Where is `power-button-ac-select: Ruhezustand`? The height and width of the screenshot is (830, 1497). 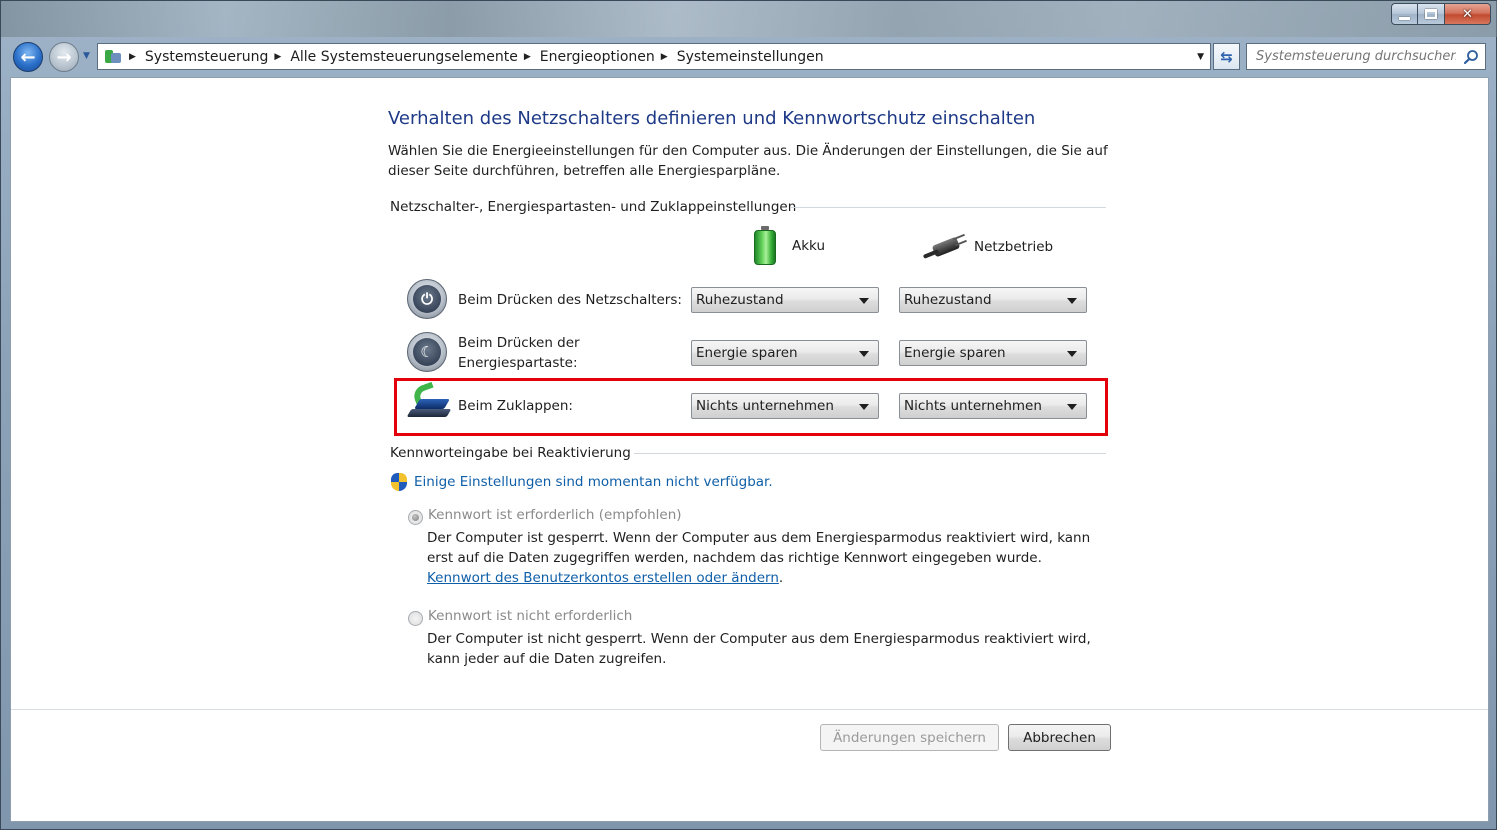
power-button-ac-select: Ruhezustand is located at coordinates (993, 300).